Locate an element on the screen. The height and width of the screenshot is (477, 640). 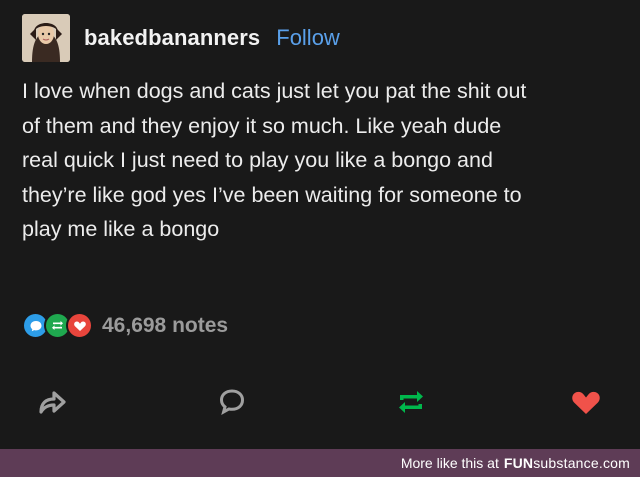
watermark-footer: More like this at FUNsubstance.com is located at coordinates (320, 463).